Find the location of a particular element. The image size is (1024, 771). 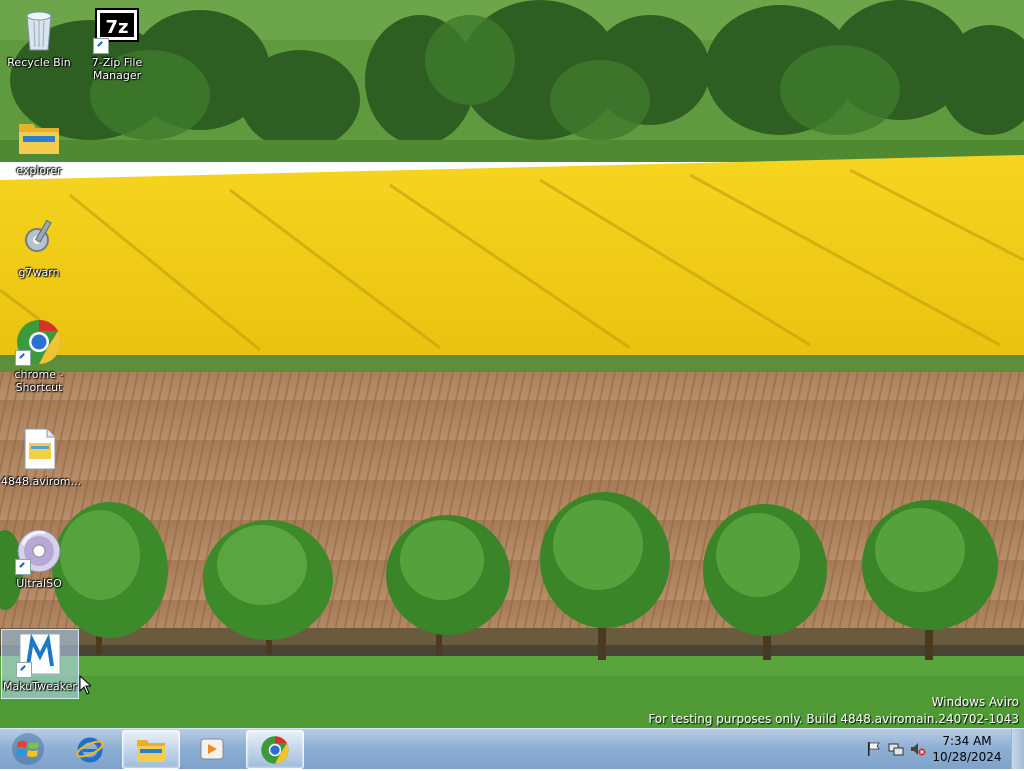

desktop-icon-ultraiso: UltraISO is located at coordinates (39, 558).